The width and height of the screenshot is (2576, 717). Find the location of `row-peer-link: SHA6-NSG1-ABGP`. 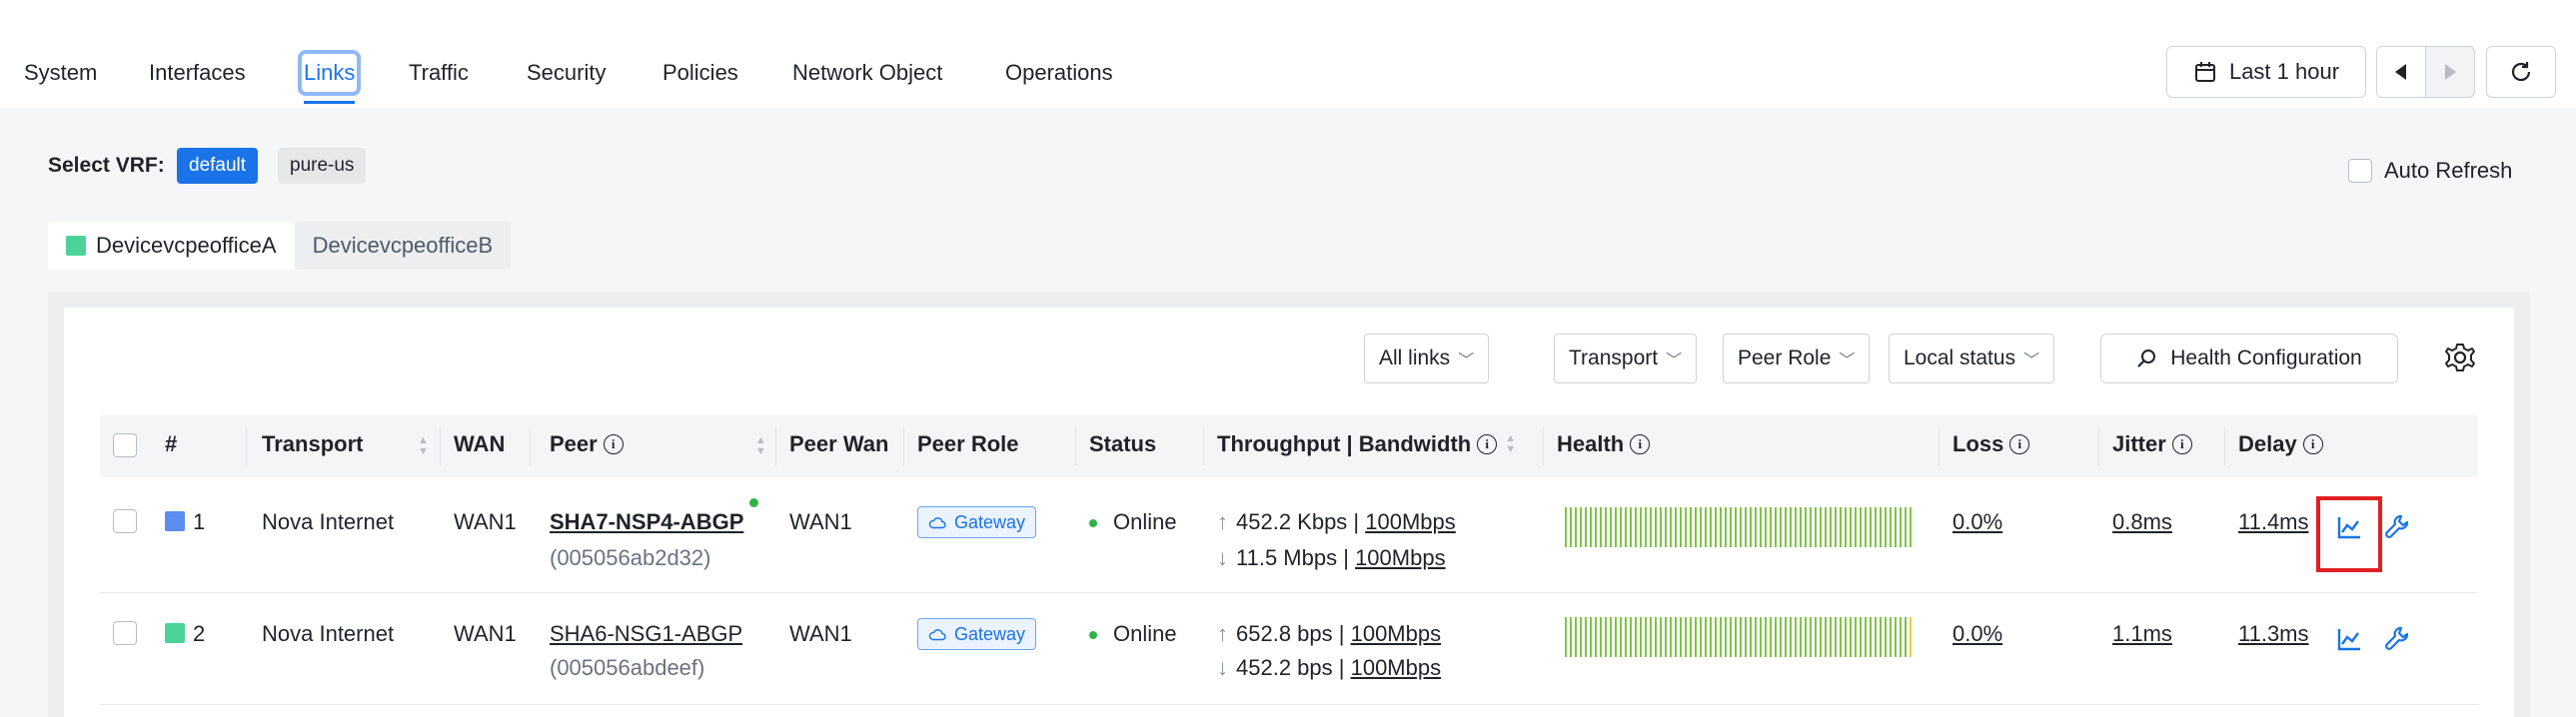

row-peer-link: SHA6-NSG1-ABGP is located at coordinates (646, 634).